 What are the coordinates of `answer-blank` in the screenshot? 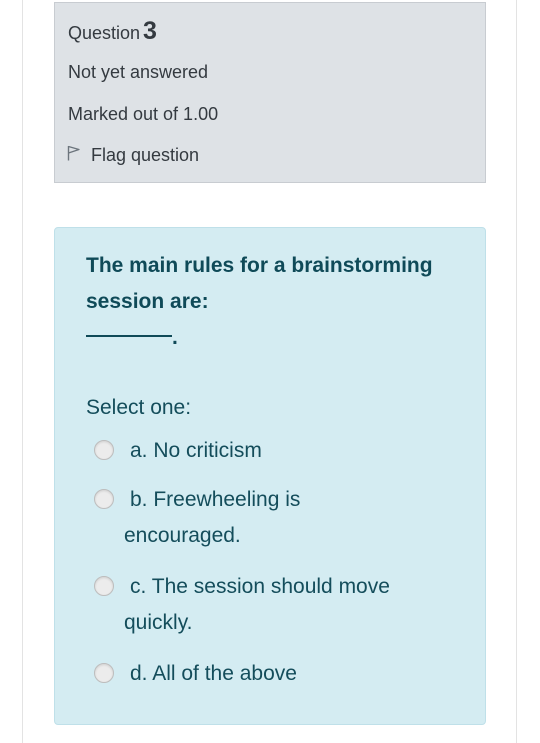 It's located at (129, 336).